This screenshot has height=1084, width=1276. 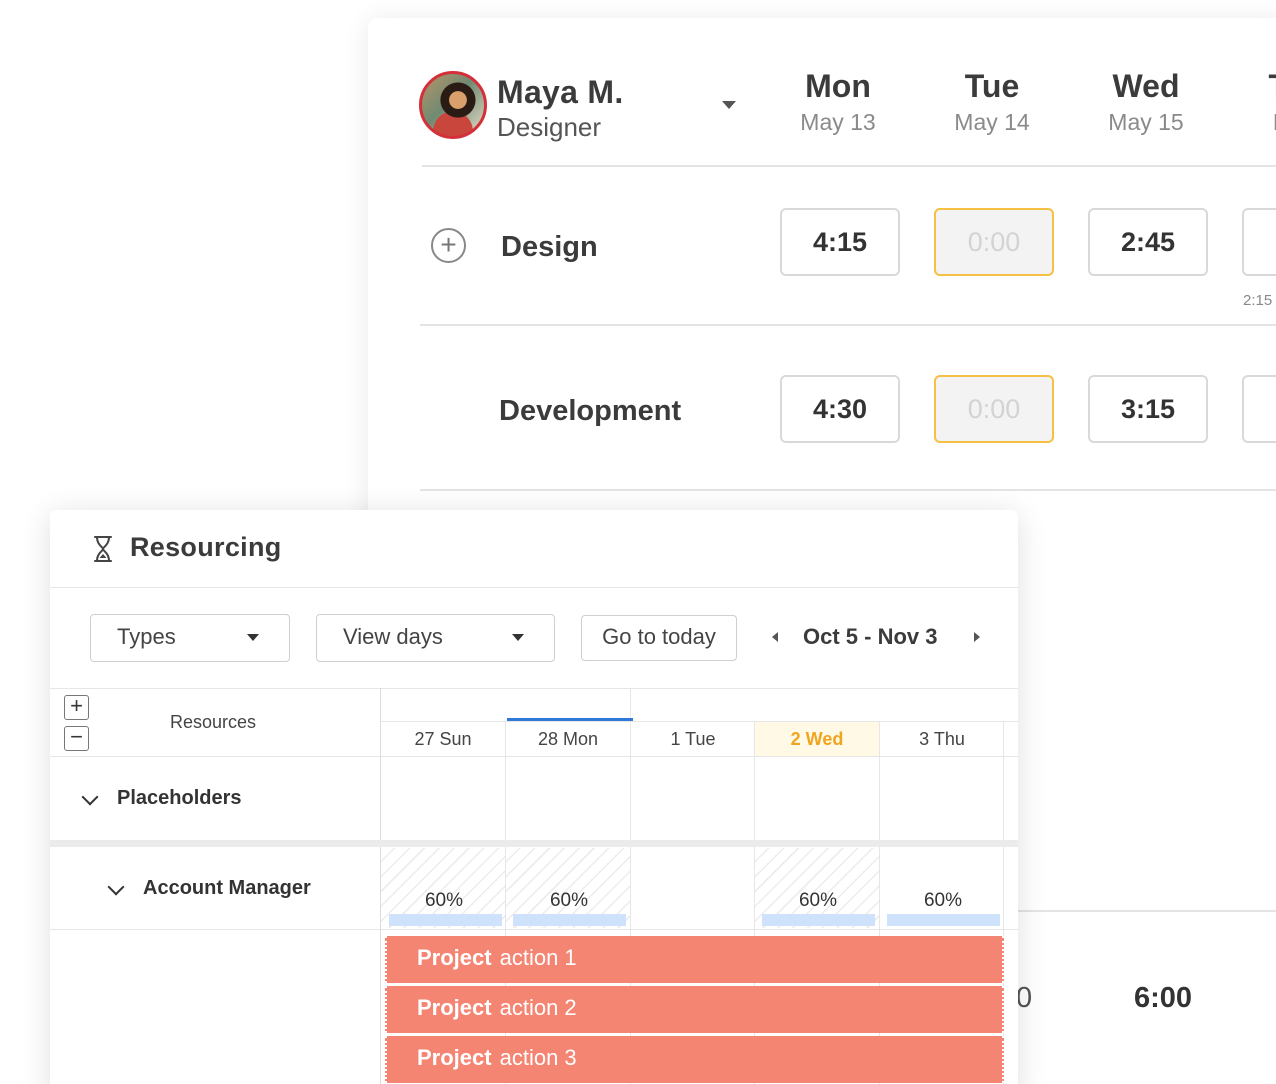 What do you see at coordinates (560, 92) in the screenshot?
I see `user-name: Maya M.` at bounding box center [560, 92].